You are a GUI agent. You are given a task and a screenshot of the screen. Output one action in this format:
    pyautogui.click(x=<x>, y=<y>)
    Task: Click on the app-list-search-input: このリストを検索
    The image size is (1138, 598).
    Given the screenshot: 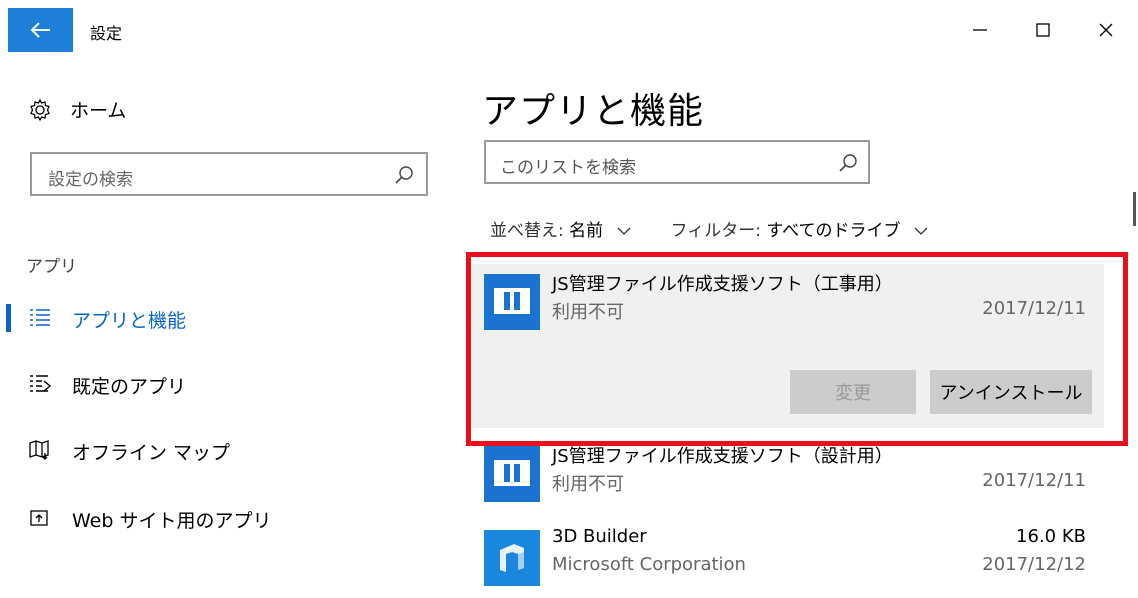 What is the action you would take?
    pyautogui.click(x=677, y=162)
    